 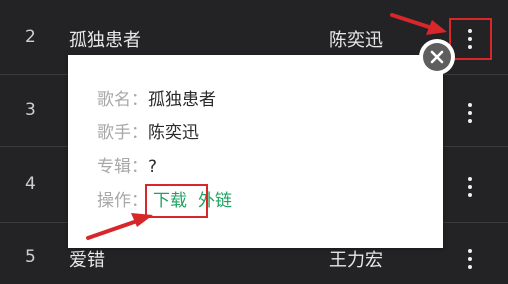 I want to click on close-x-glyph, so click(x=437, y=57).